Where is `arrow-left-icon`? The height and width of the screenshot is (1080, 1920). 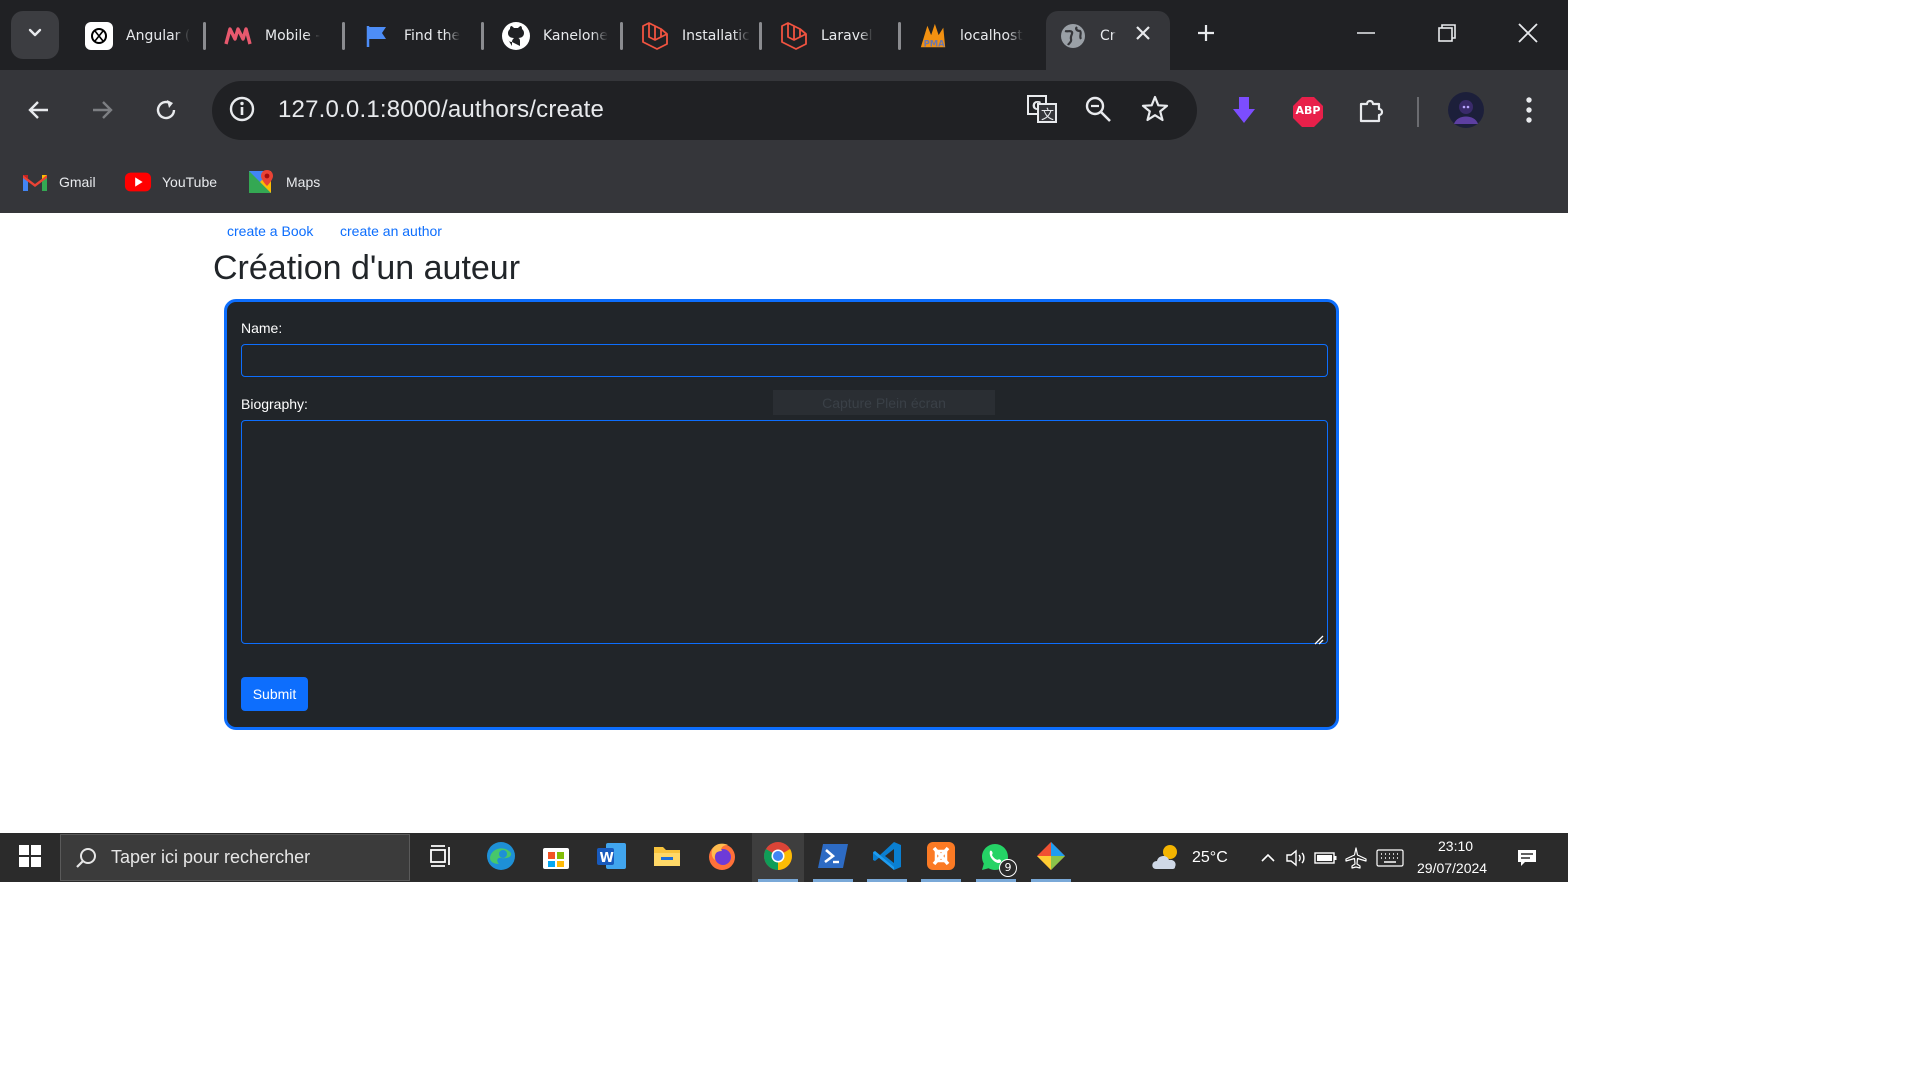
arrow-left-icon is located at coordinates (39, 112).